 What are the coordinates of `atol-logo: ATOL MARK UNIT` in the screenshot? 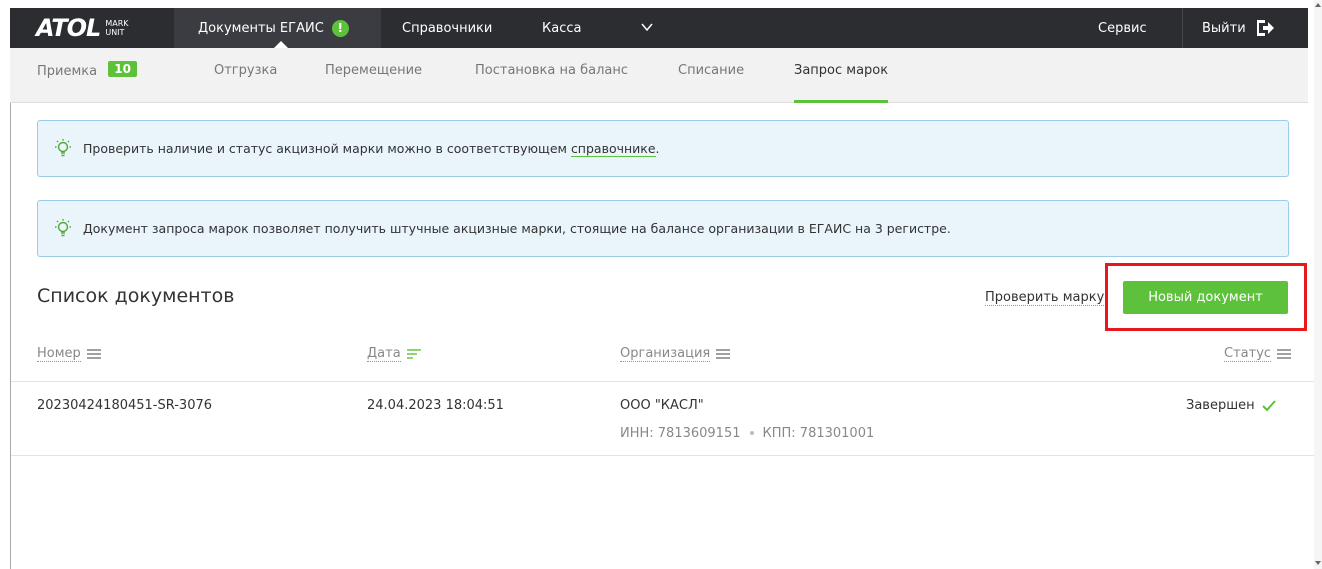 It's located at (82, 28).